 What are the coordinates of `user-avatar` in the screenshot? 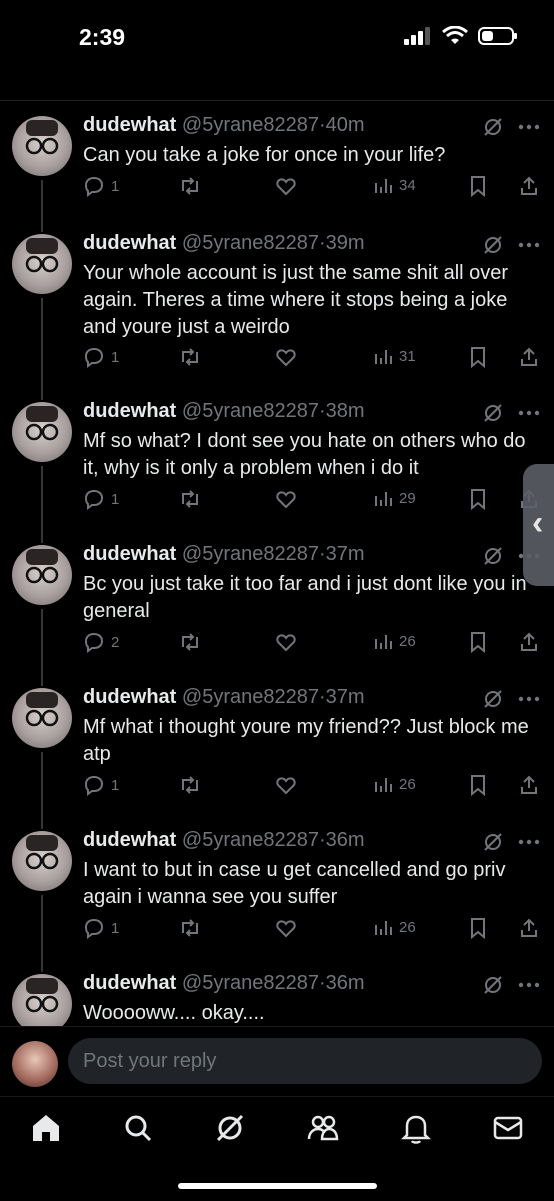 It's located at (35, 1064).